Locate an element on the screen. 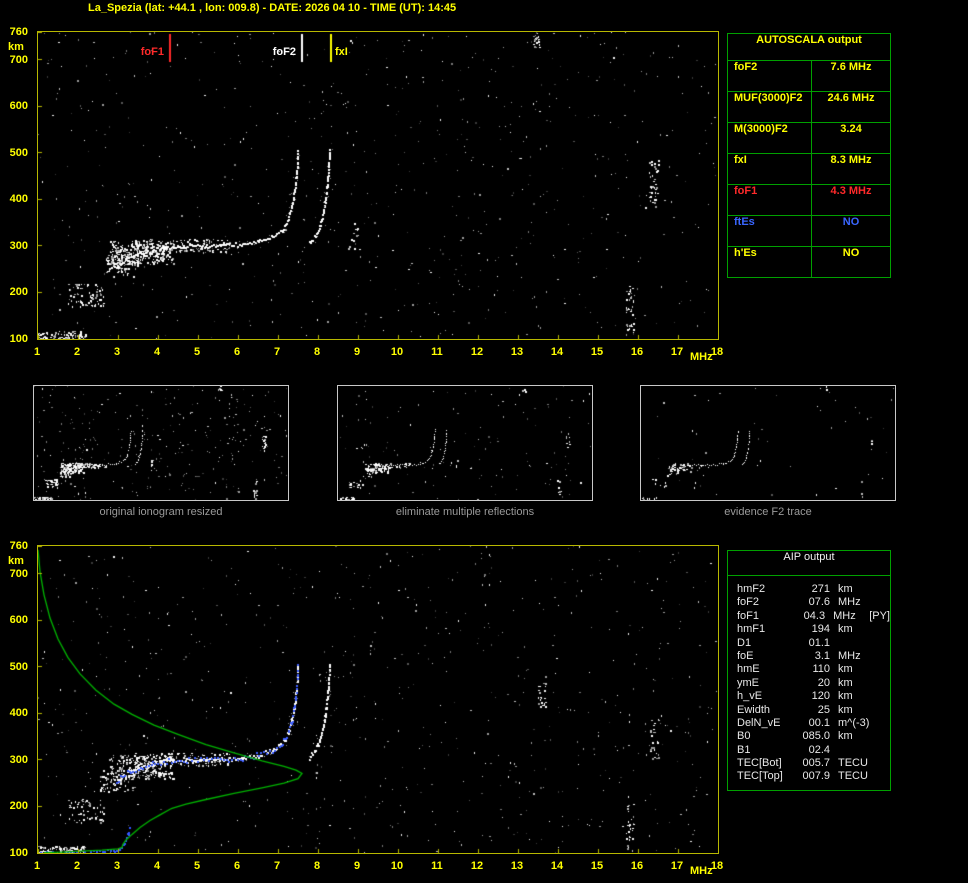 The image size is (968, 883). x-tick-label-top: 12 is located at coordinates (477, 352).